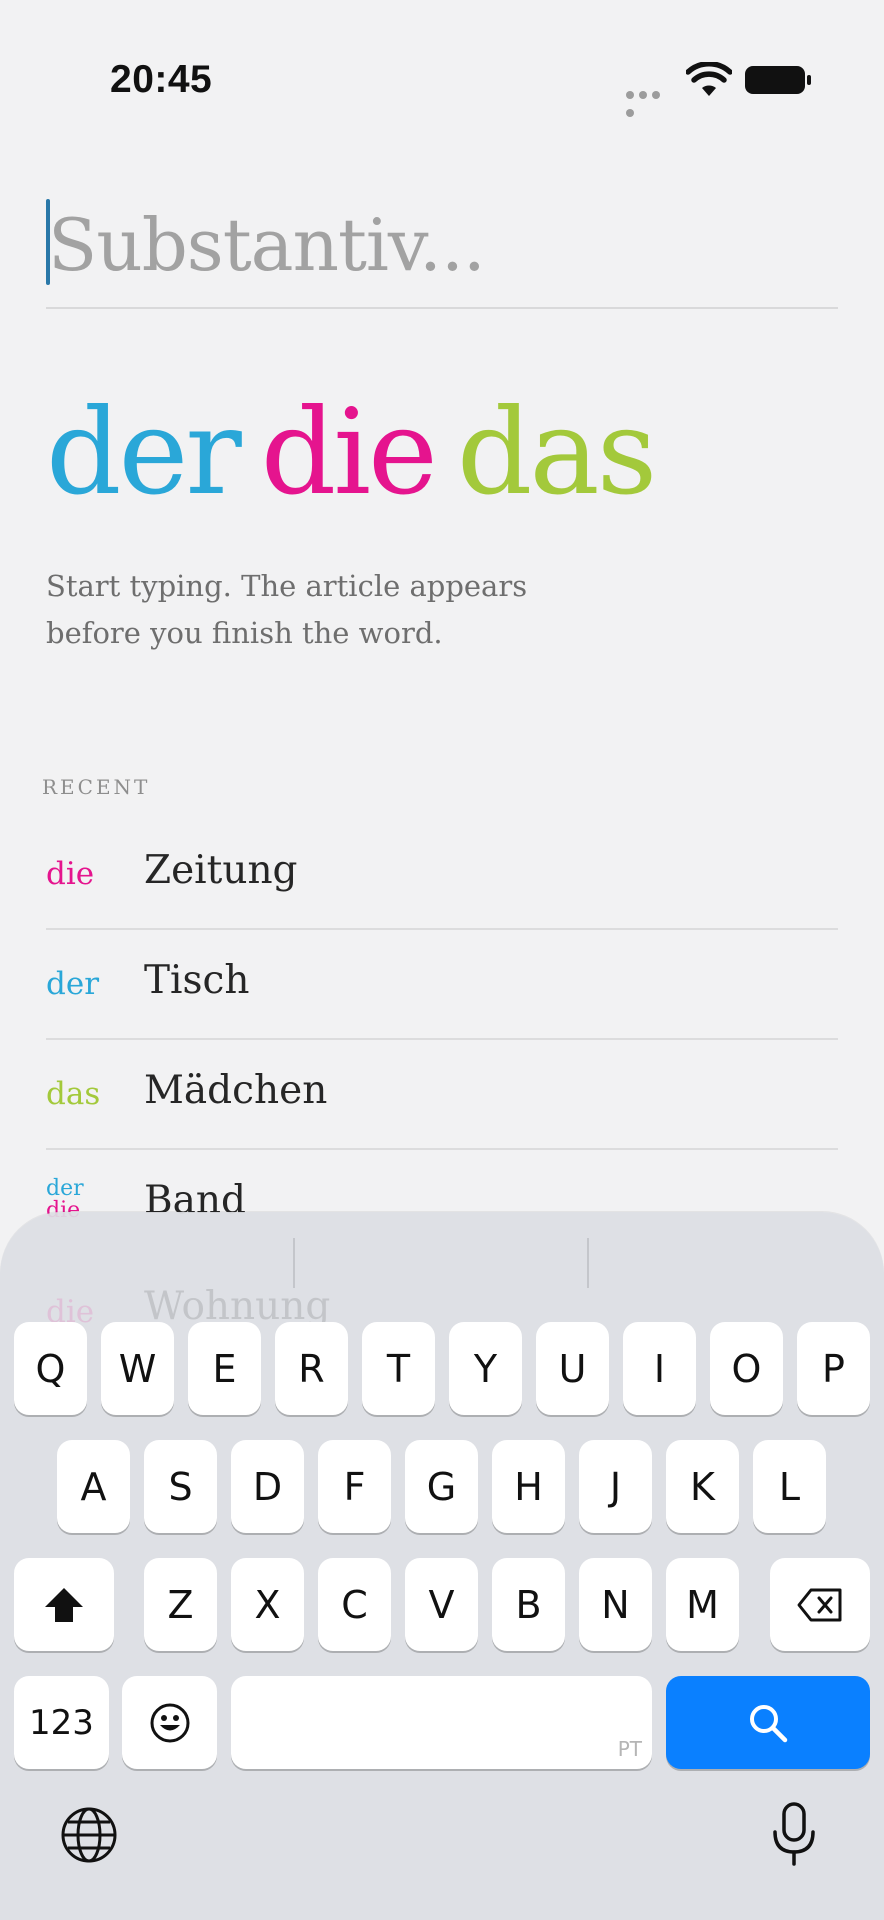  What do you see at coordinates (180, 1604) in the screenshot?
I see `key-z: Z` at bounding box center [180, 1604].